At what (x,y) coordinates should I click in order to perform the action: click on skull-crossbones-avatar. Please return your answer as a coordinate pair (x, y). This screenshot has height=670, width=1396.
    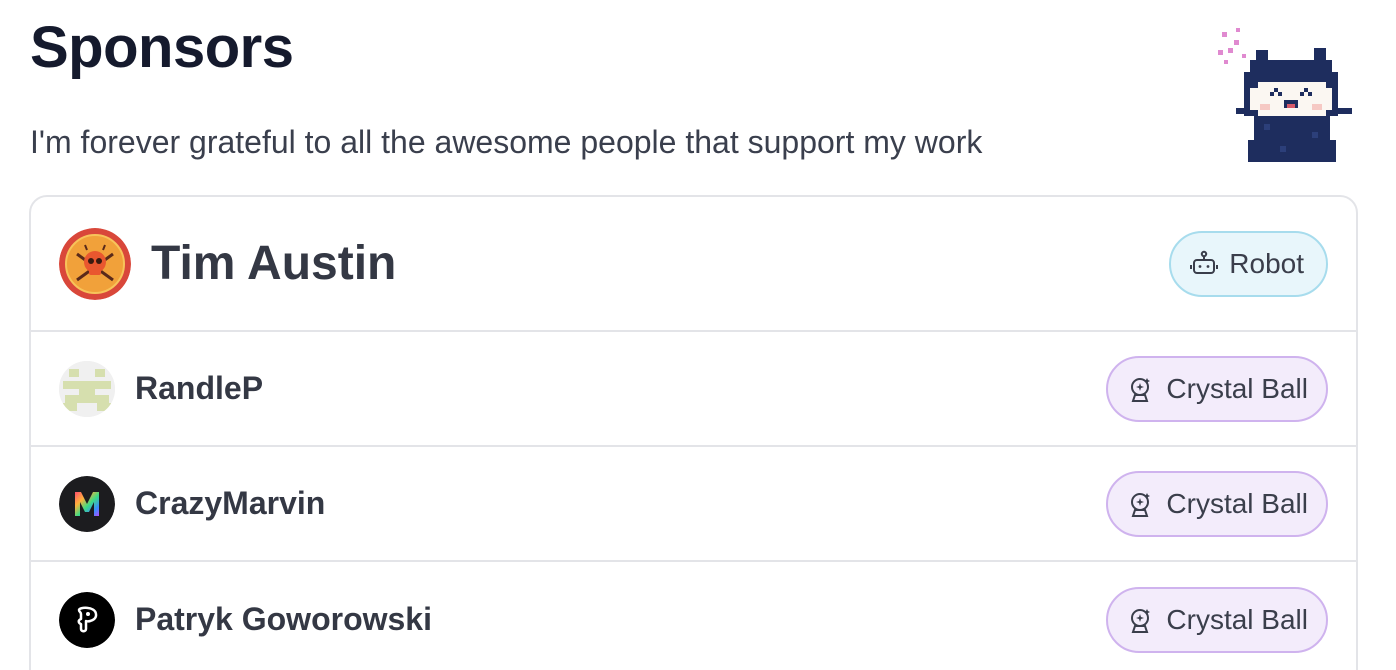
    Looking at the image, I should click on (95, 263).